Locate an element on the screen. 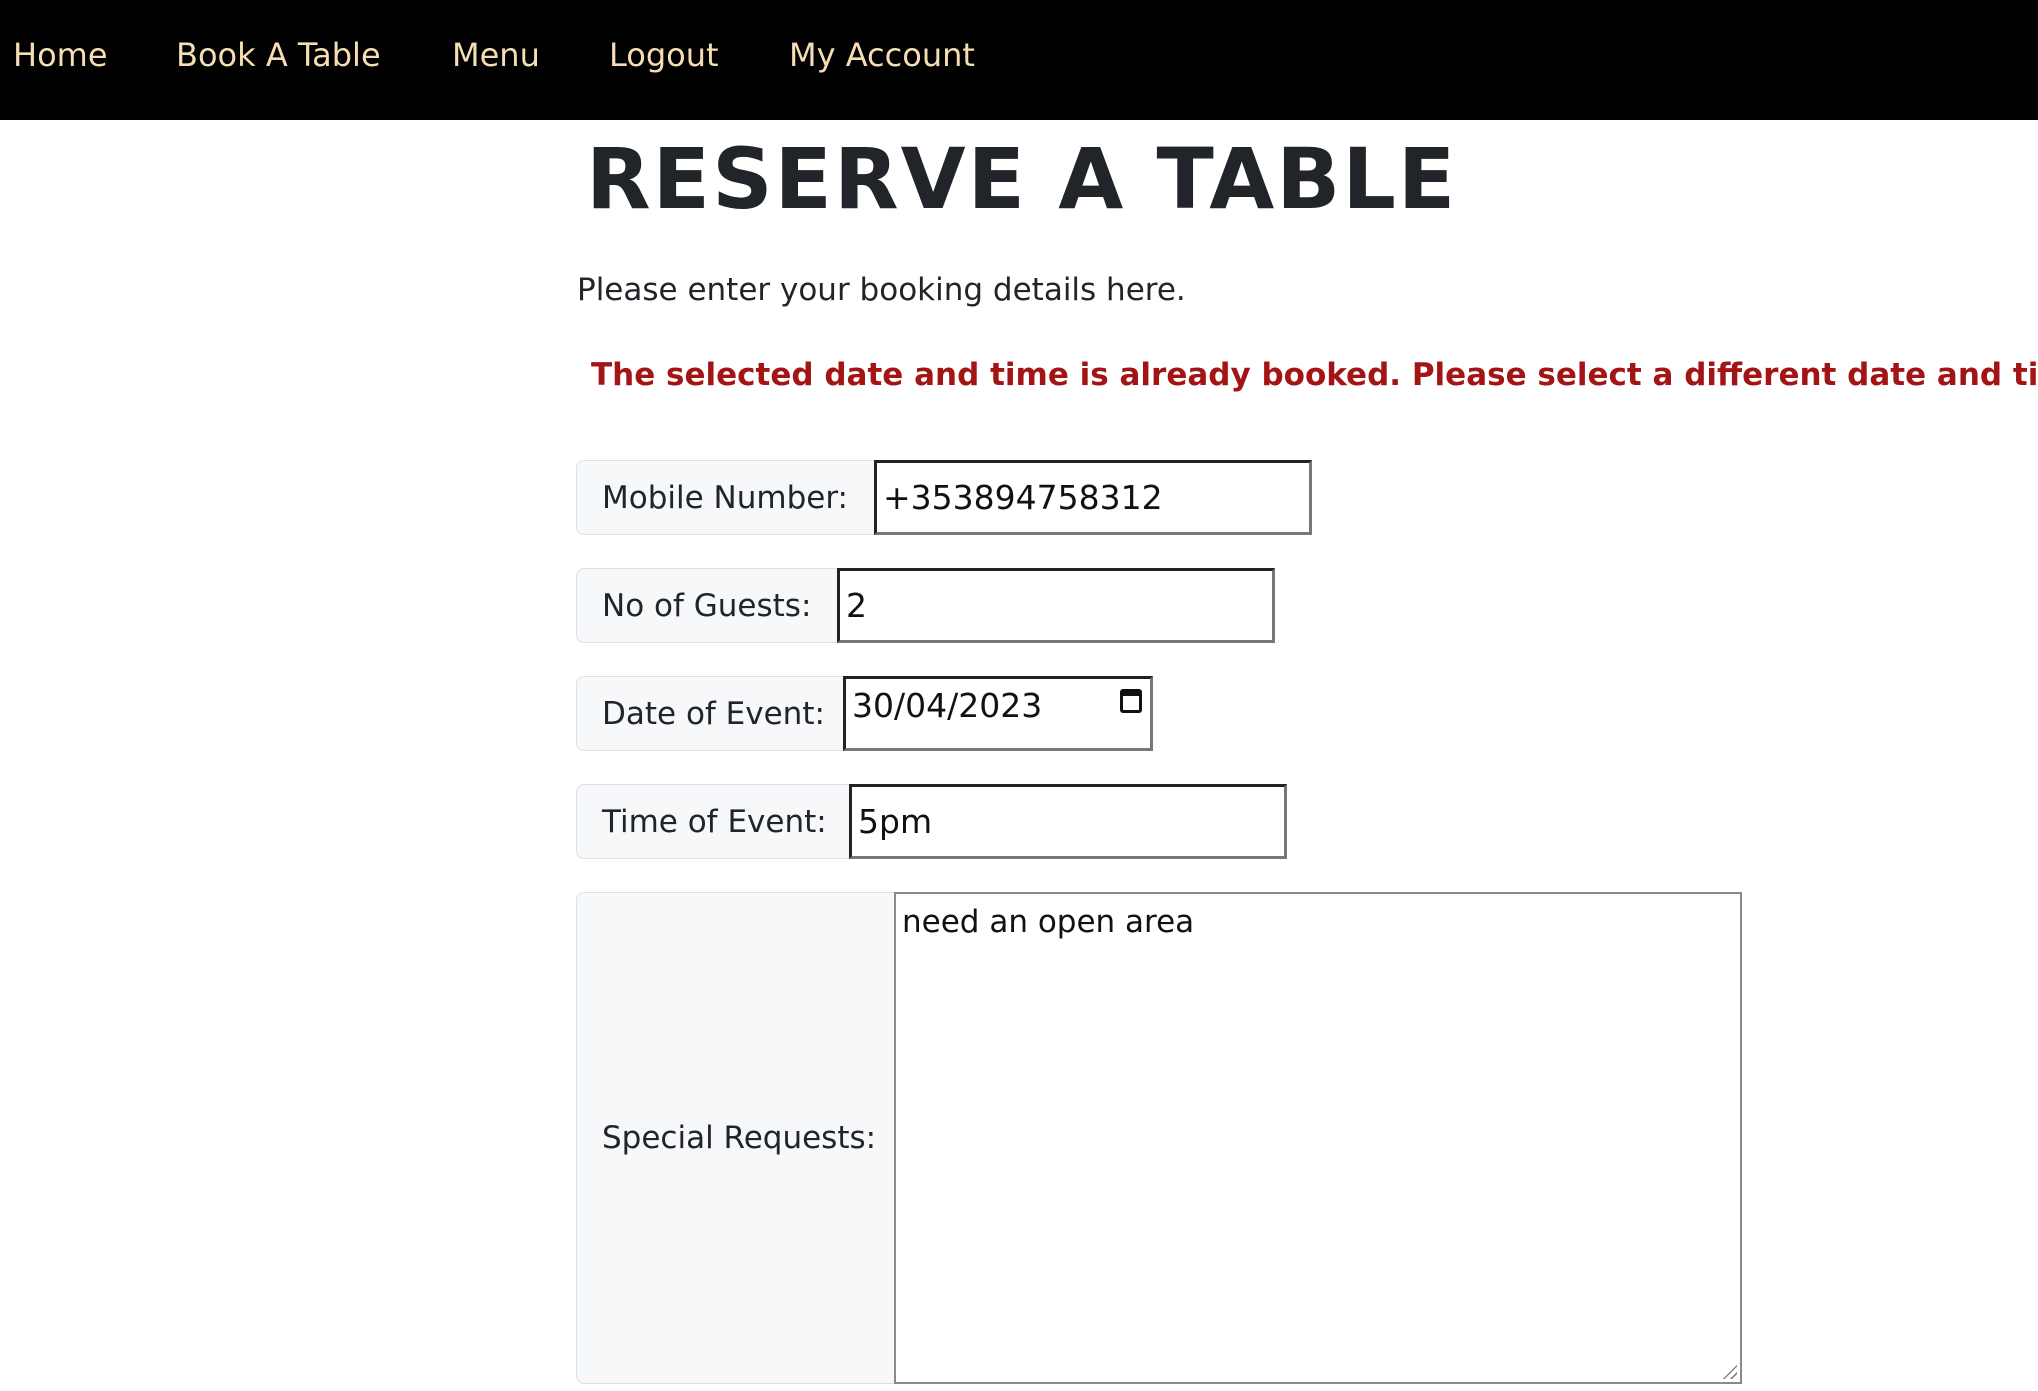 Image resolution: width=2038 pixels, height=1391 pixels. nav-logout-link: Logout is located at coordinates (664, 55).